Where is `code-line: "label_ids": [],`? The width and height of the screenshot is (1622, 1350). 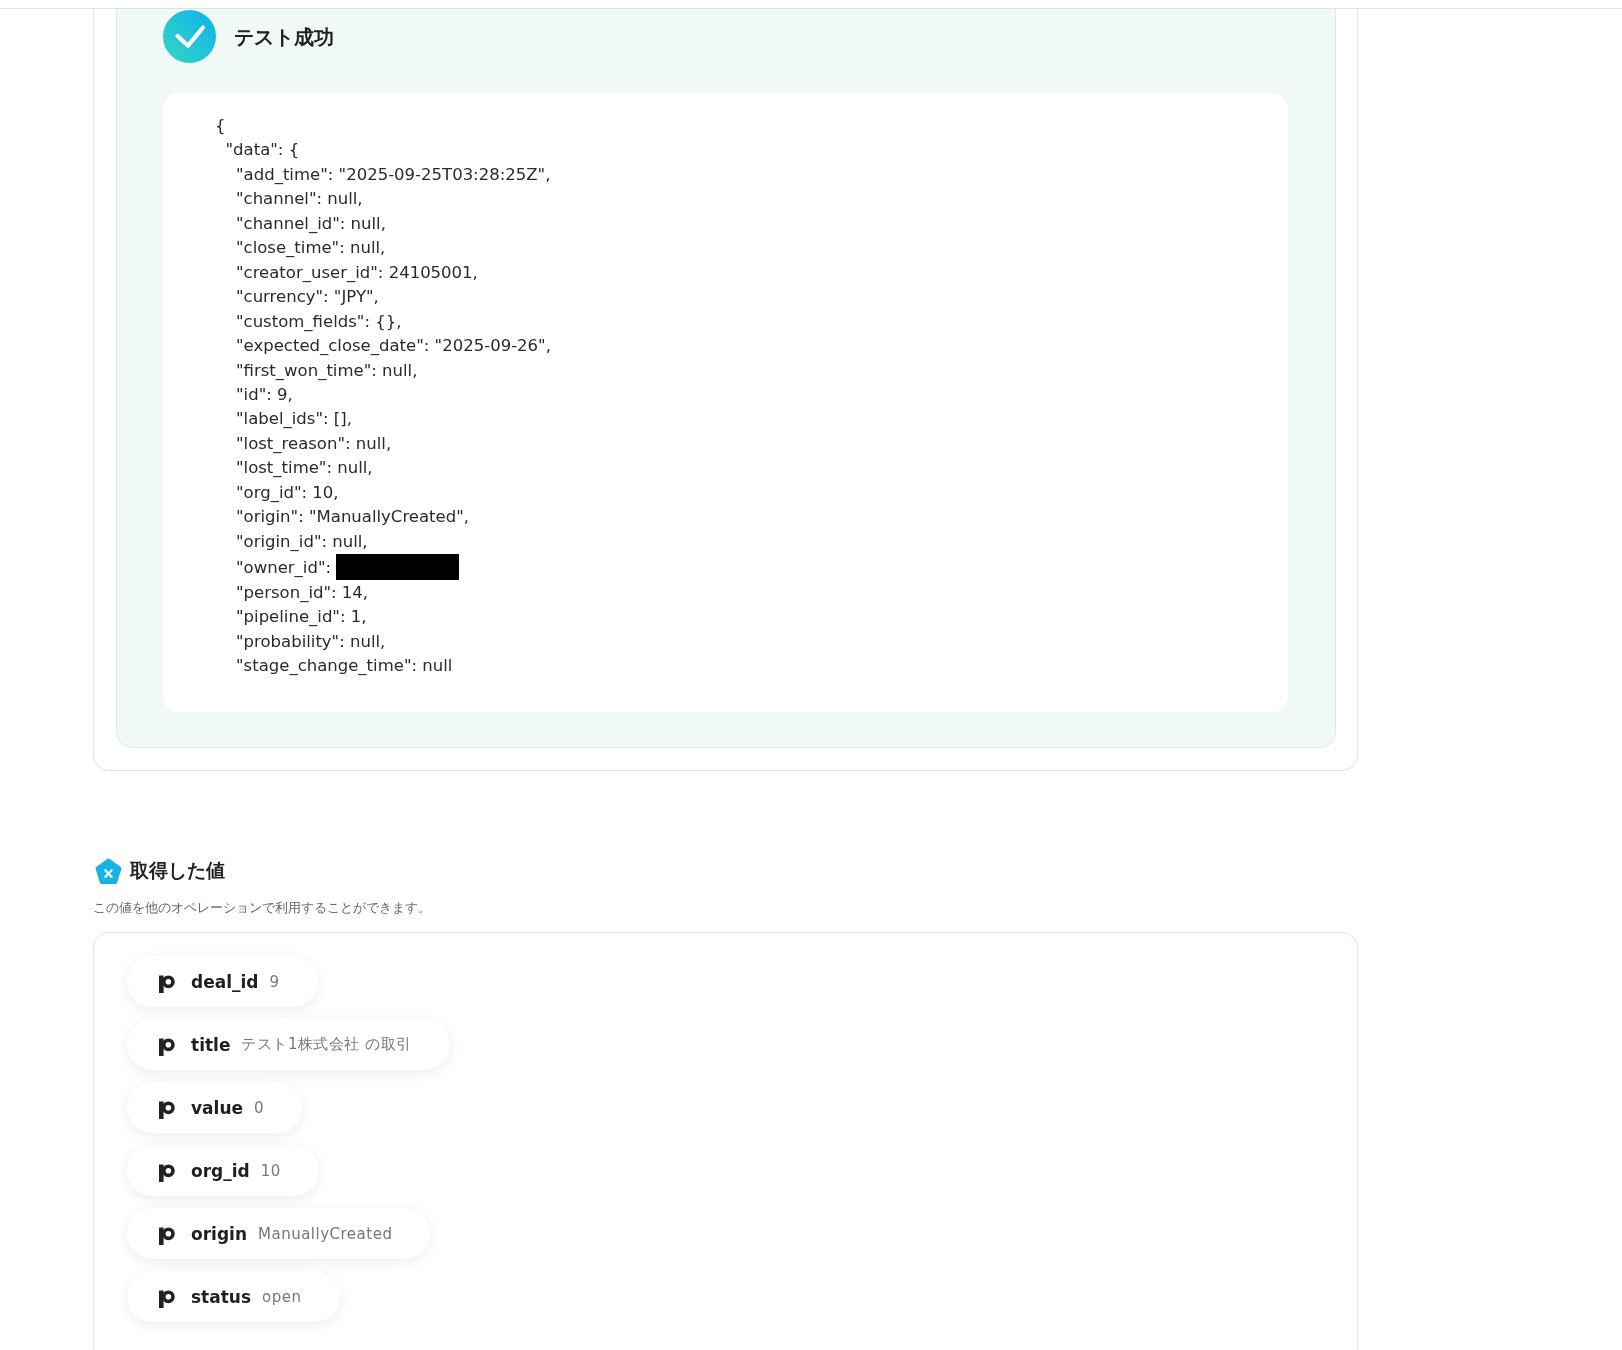
code-line: "label_ids": [], is located at coordinates (294, 419).